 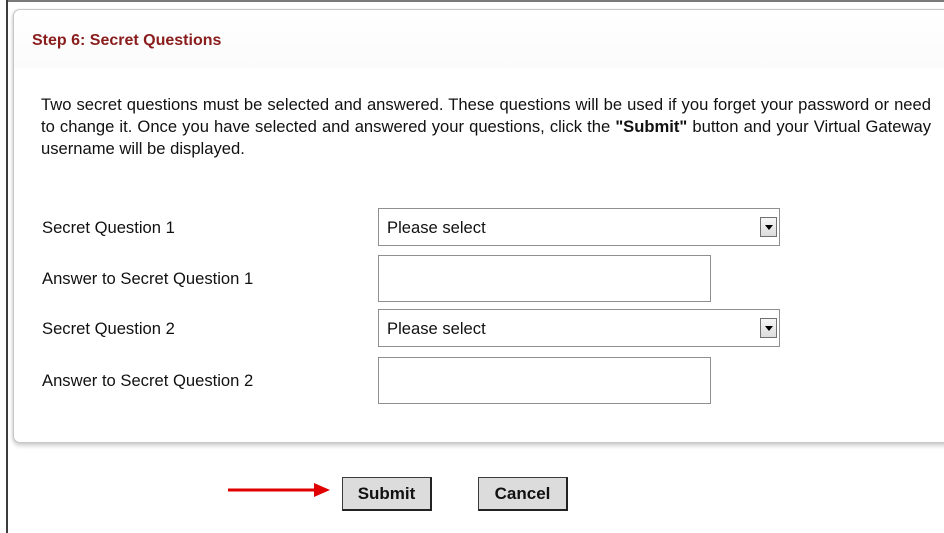 I want to click on cancel-button: Cancel, so click(x=523, y=494).